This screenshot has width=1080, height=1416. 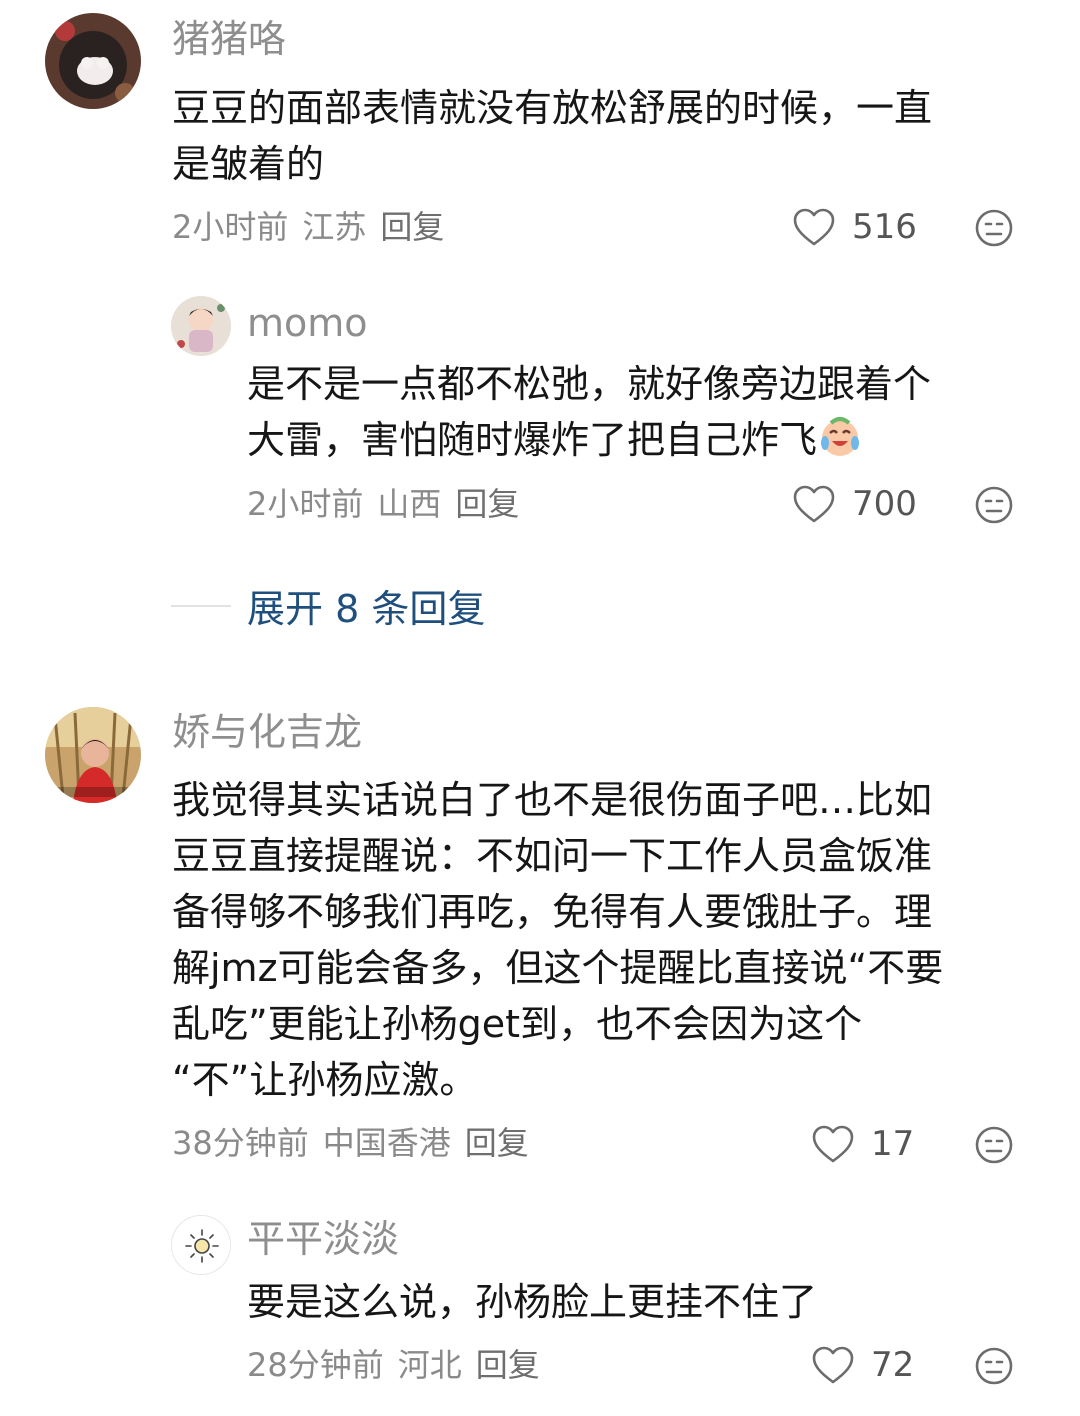 I want to click on like-button: 700, so click(x=854, y=504).